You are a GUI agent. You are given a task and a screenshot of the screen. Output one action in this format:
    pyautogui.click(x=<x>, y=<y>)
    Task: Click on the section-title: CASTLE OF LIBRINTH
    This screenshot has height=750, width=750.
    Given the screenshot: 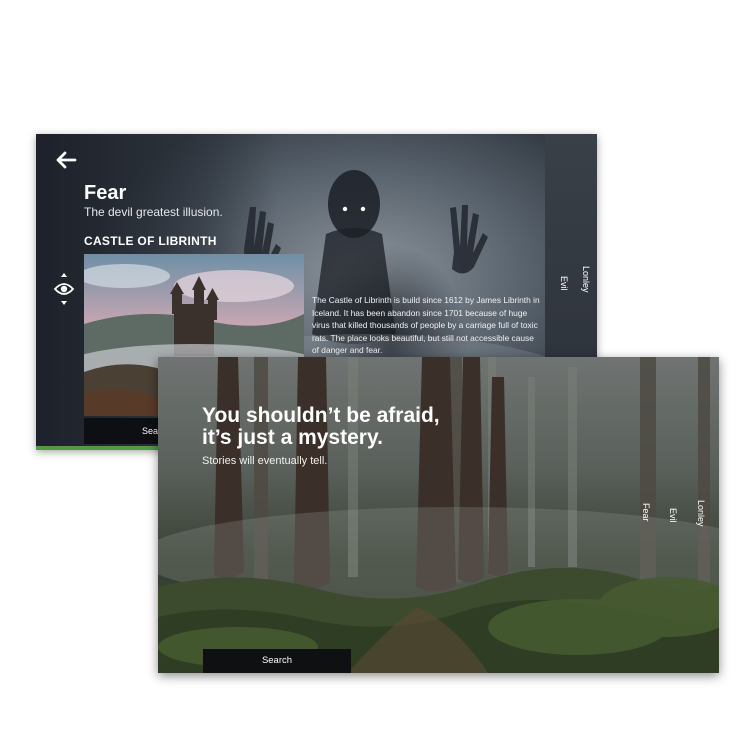 What is the action you would take?
    pyautogui.click(x=150, y=241)
    